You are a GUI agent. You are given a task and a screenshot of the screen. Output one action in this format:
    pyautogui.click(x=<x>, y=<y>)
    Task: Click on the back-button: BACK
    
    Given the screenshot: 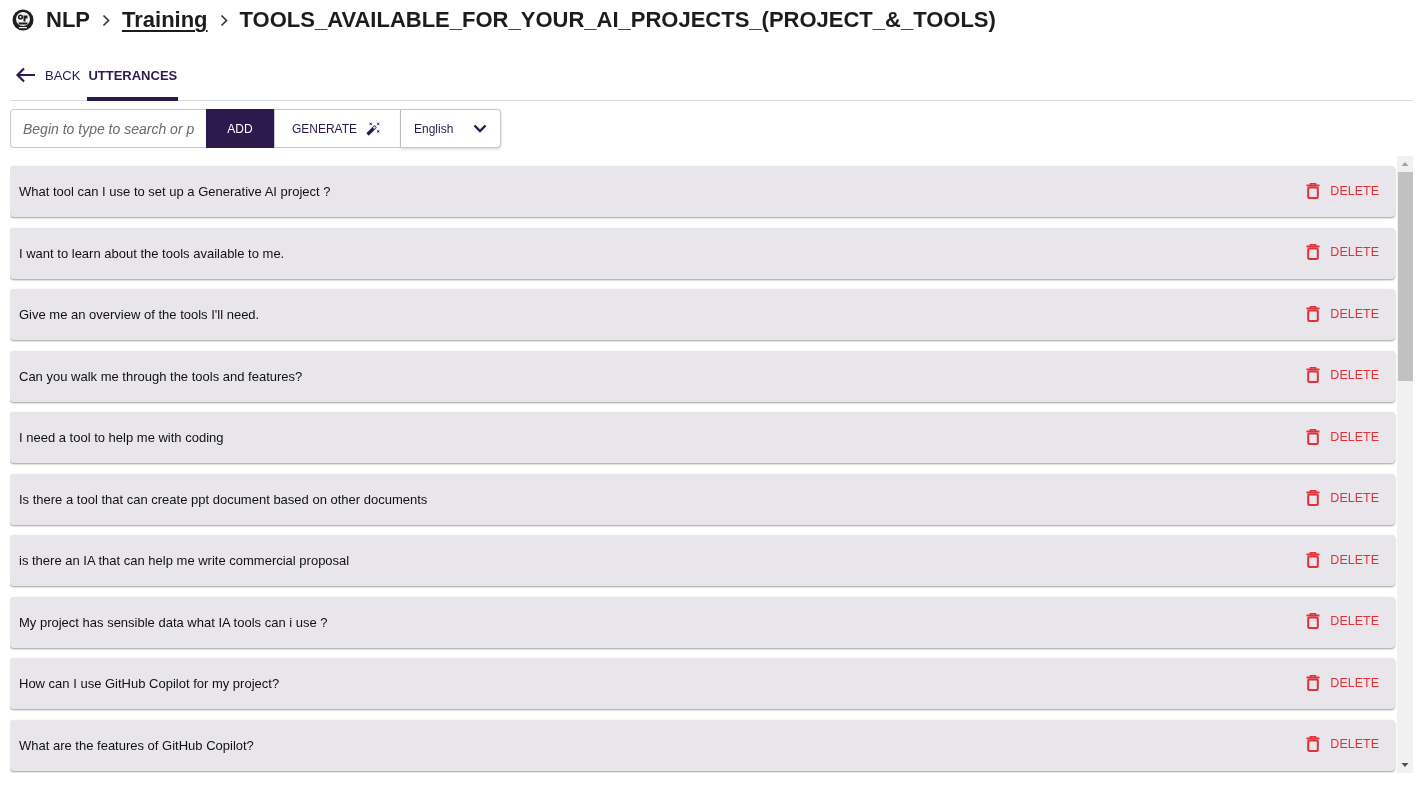 What is the action you would take?
    pyautogui.click(x=49, y=75)
    